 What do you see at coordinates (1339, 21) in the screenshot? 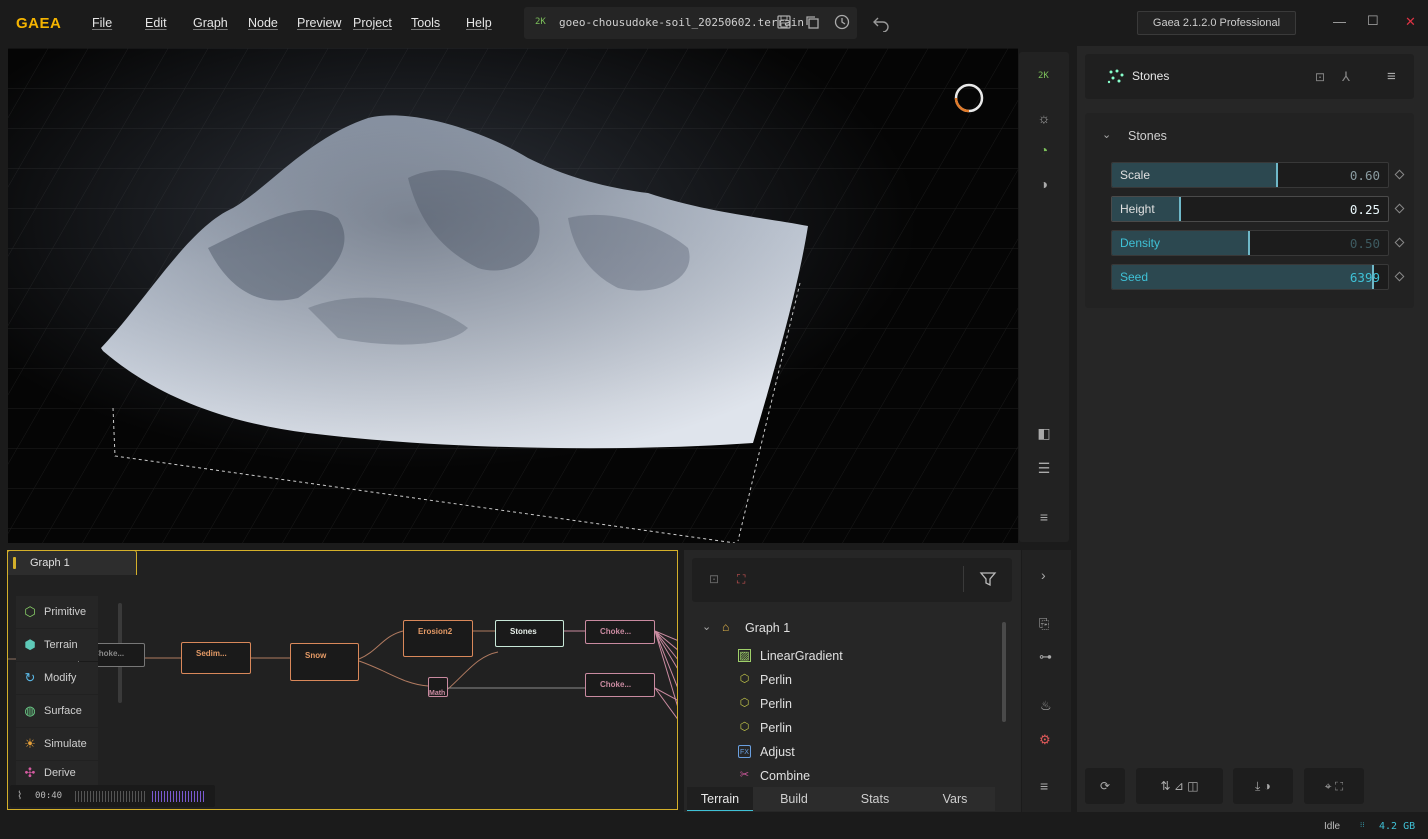
I see `minimize-icon: —` at bounding box center [1339, 21].